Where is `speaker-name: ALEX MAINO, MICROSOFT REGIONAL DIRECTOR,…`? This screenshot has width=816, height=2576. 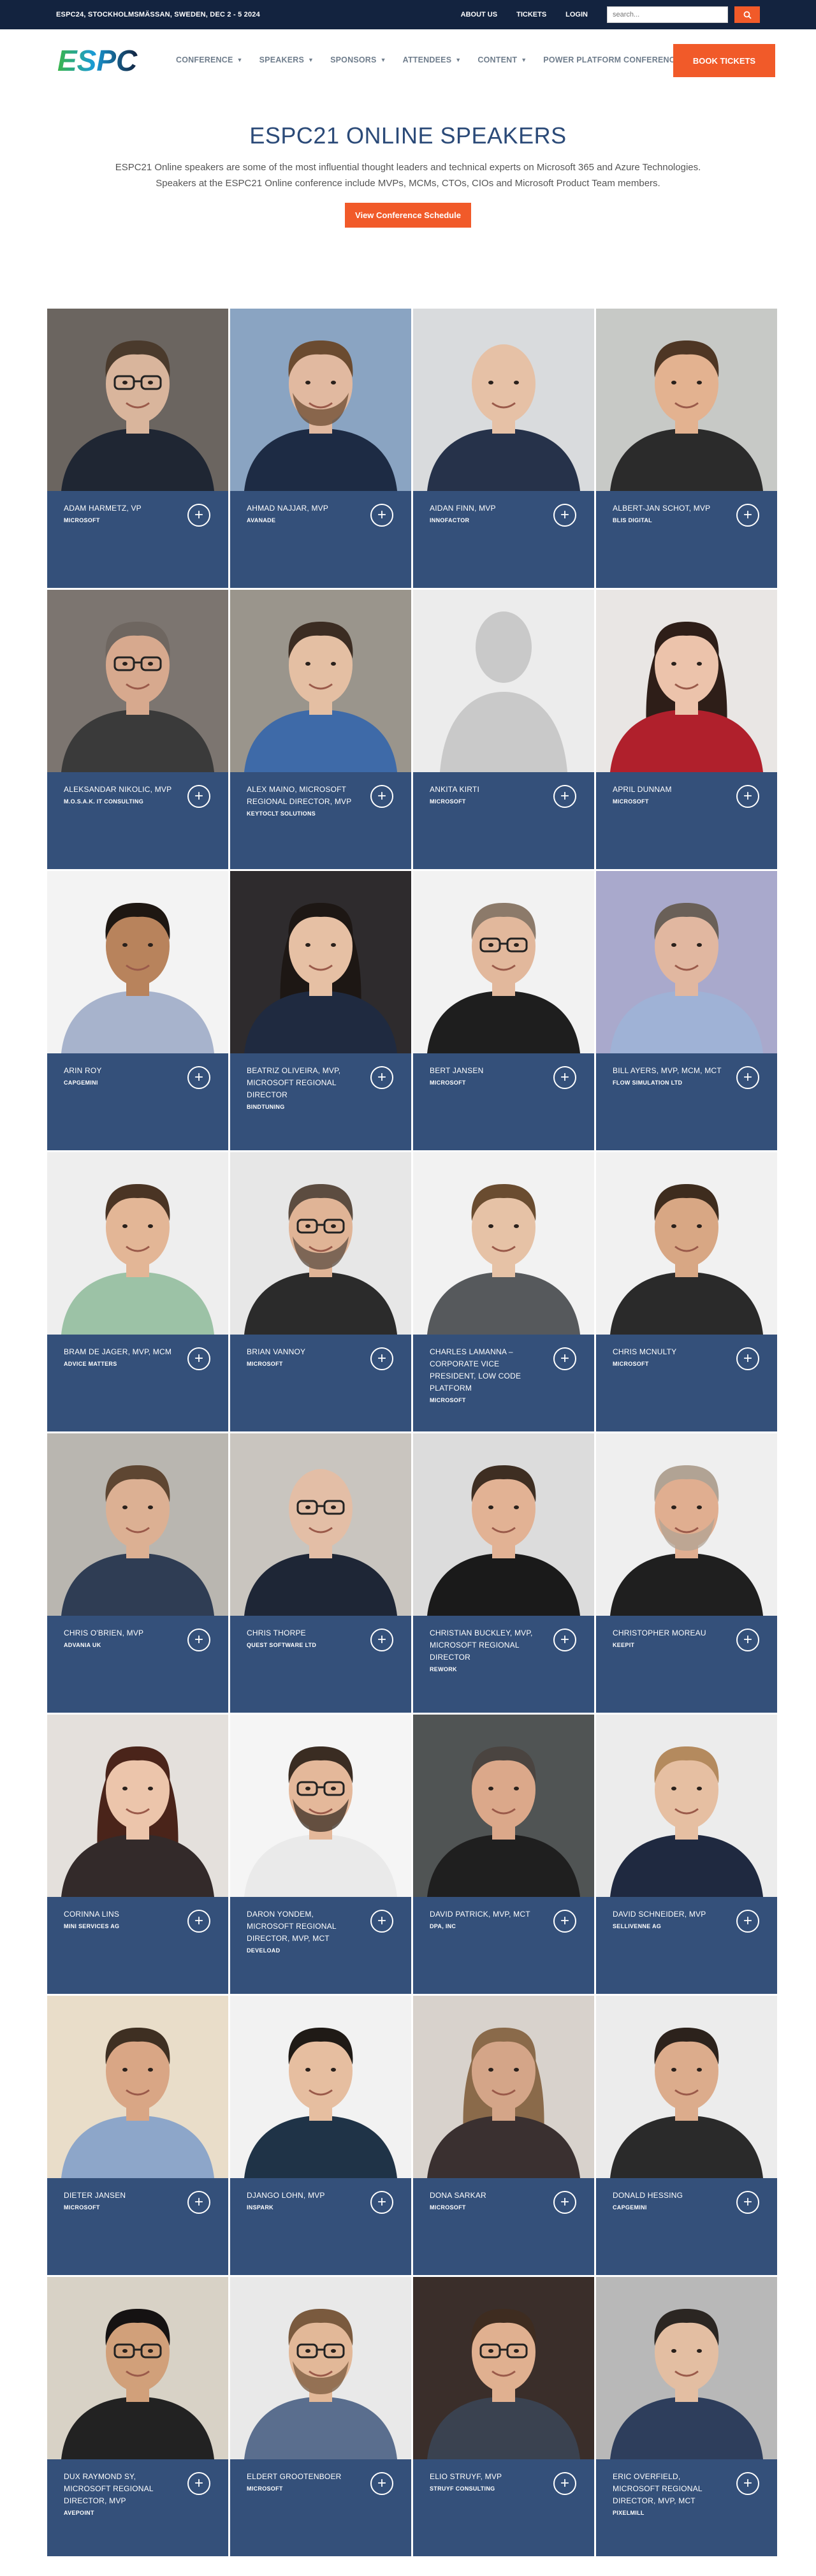
speaker-name: ALEX MAINO, MICROSOFT REGIONAL DIRECTOR,… is located at coordinates (303, 796).